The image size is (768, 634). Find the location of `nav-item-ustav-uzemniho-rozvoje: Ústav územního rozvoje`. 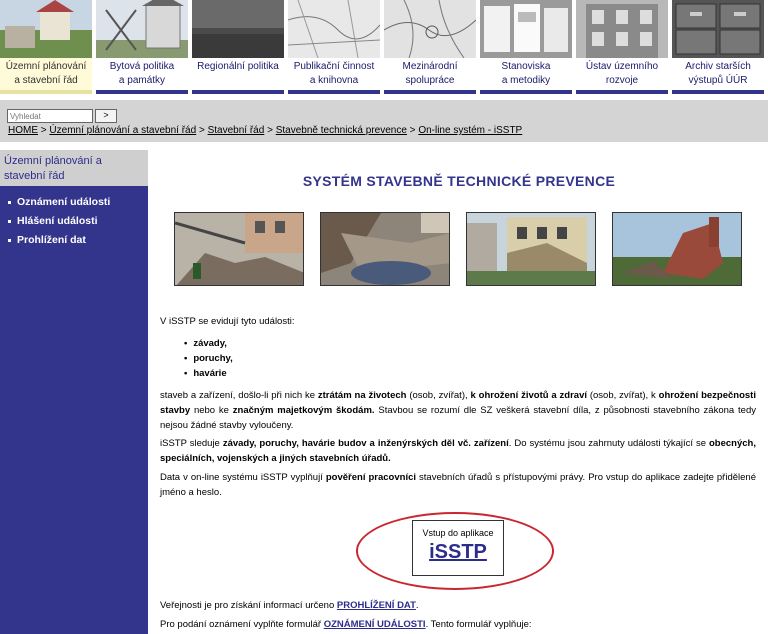

nav-item-ustav-uzemniho-rozvoje: Ústav územního rozvoje is located at coordinates (622, 48).